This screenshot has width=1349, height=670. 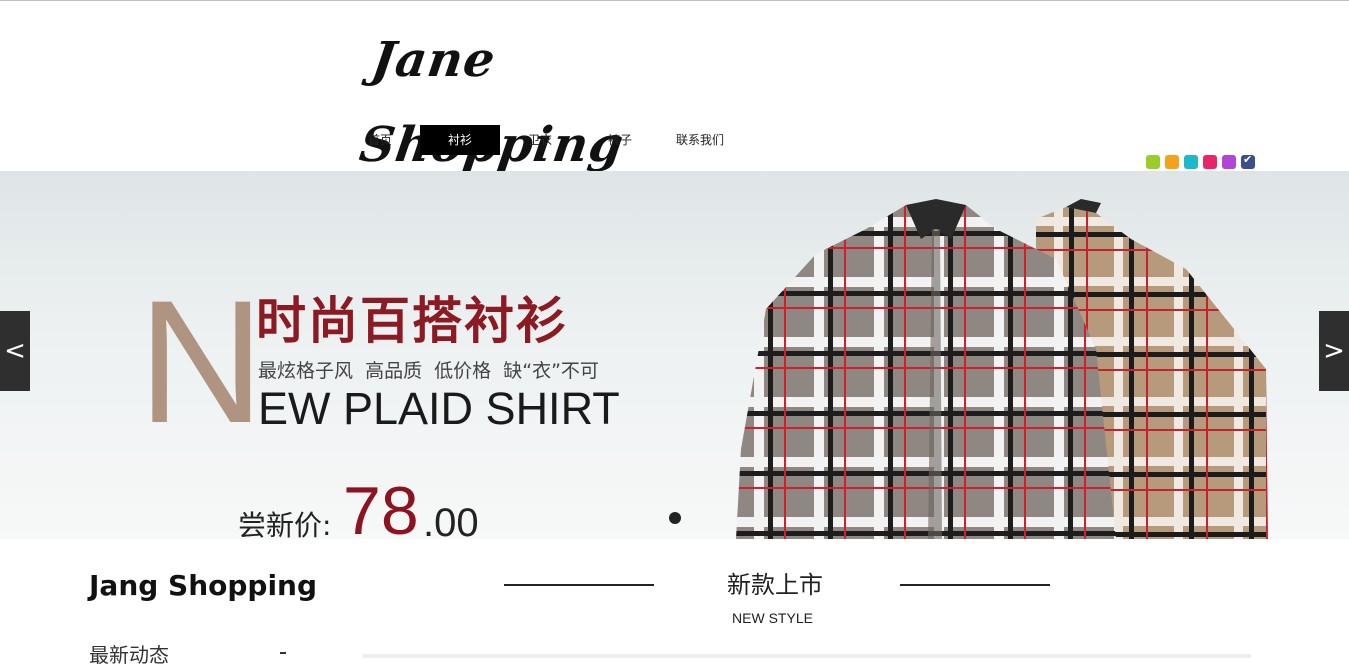 I want to click on banner-headline: 时尚百搭衬衫, so click(x=412, y=321).